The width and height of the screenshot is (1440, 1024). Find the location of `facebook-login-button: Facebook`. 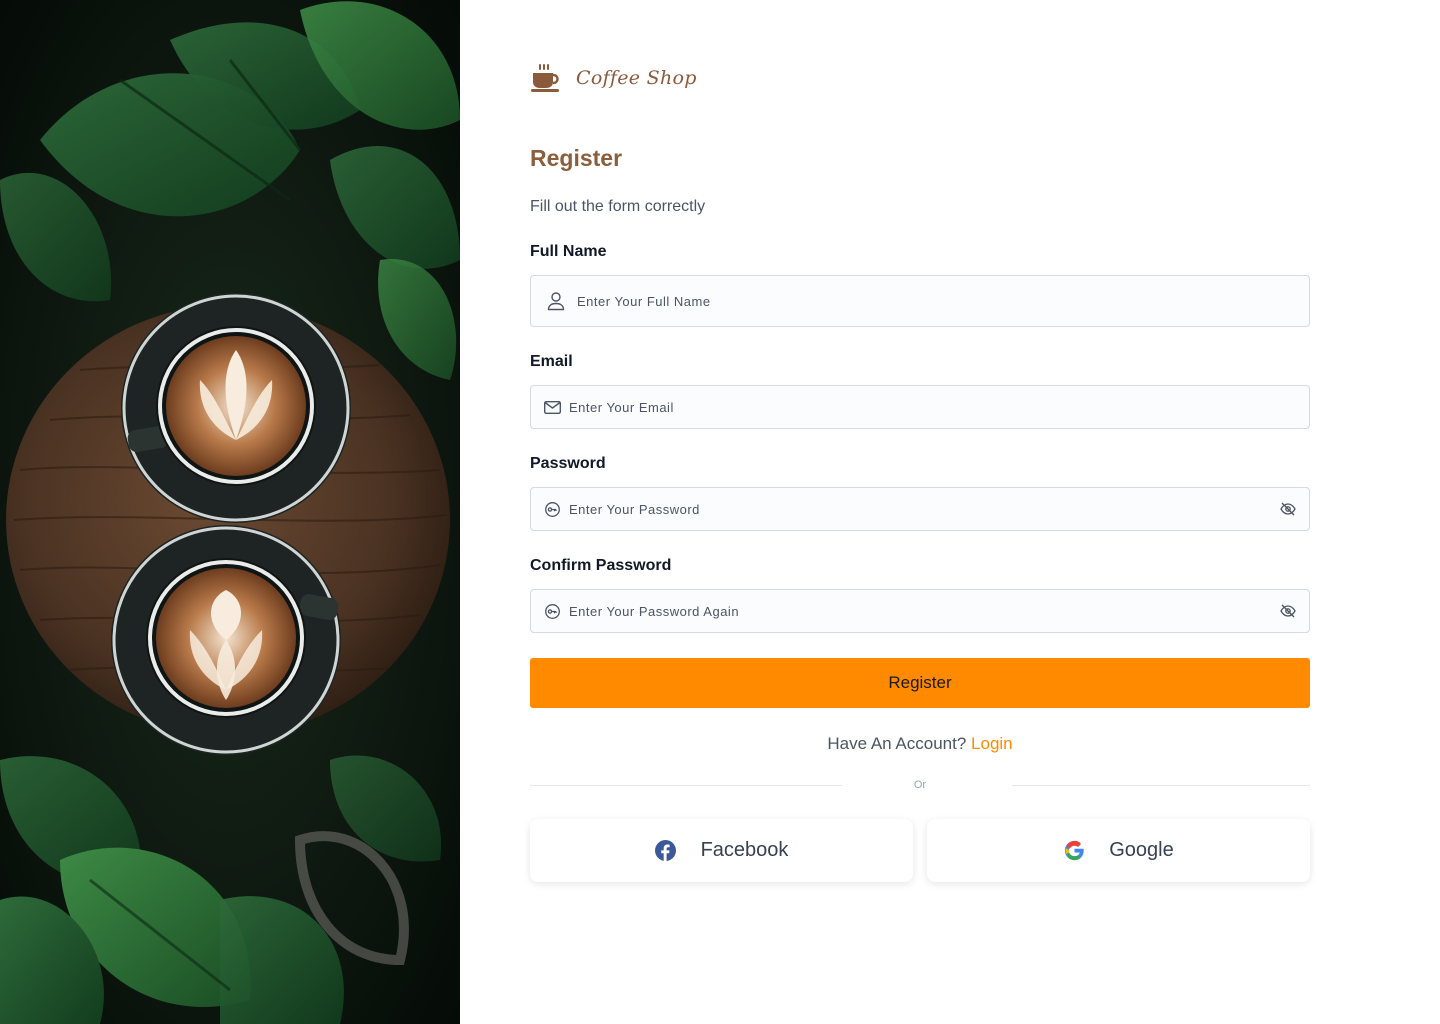

facebook-login-button: Facebook is located at coordinates (721, 850).